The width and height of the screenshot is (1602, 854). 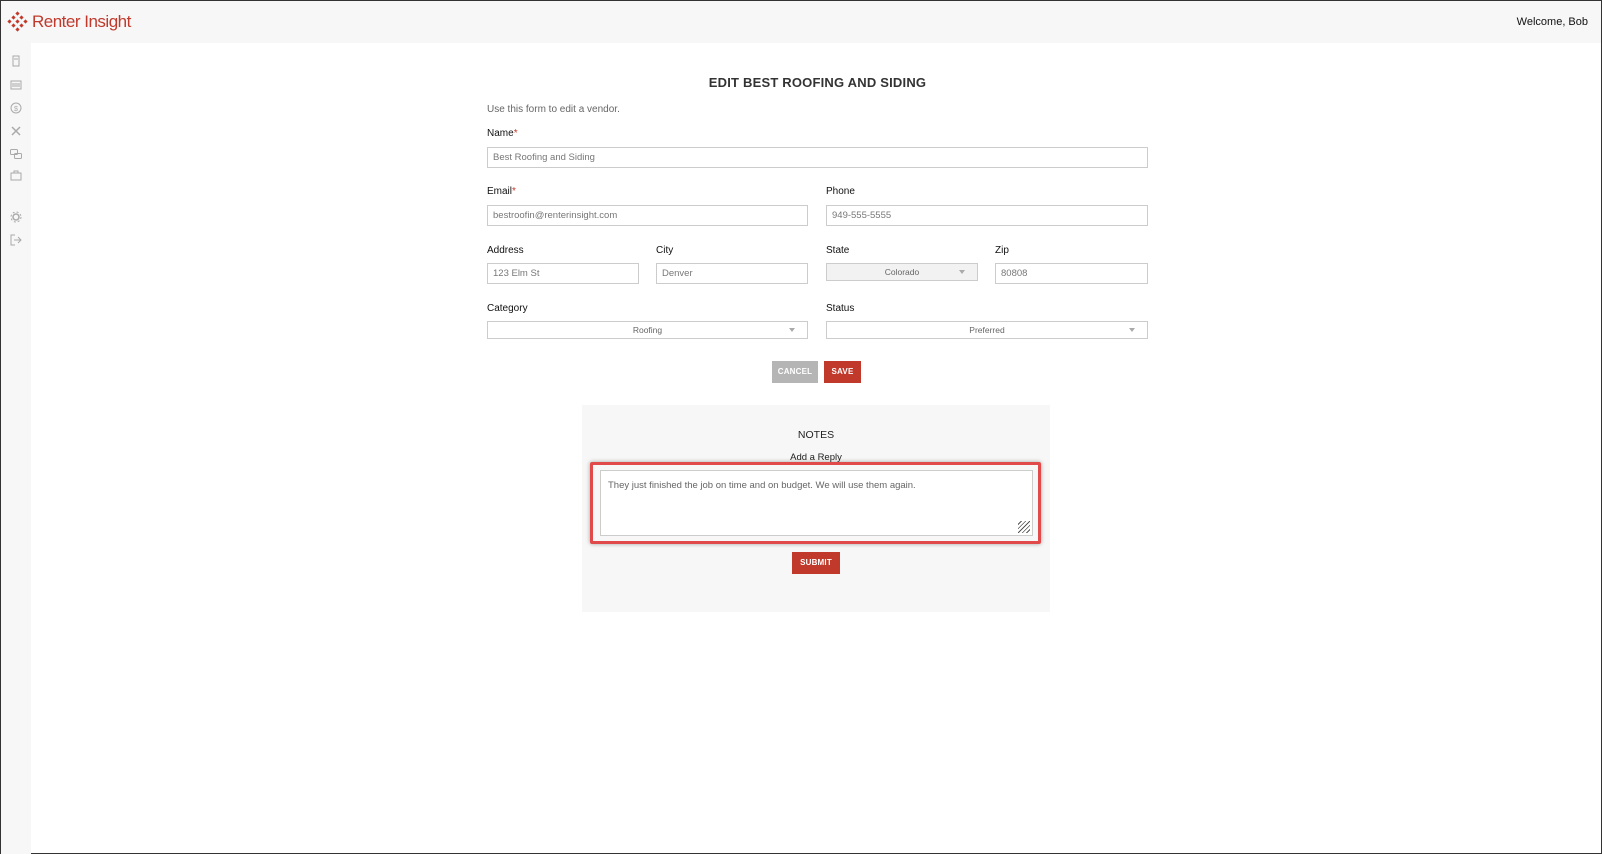 I want to click on briefcase-icon, so click(x=16, y=176).